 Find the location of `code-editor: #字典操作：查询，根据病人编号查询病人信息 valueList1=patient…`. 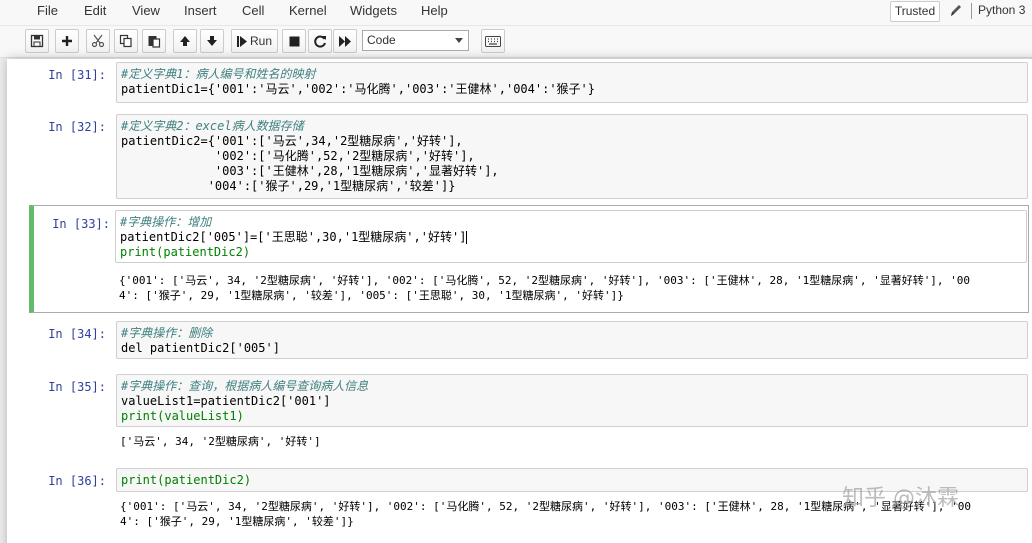

code-editor: #字典操作：查询，根据病人编号查询病人信息 valueList1=patient… is located at coordinates (572, 400).